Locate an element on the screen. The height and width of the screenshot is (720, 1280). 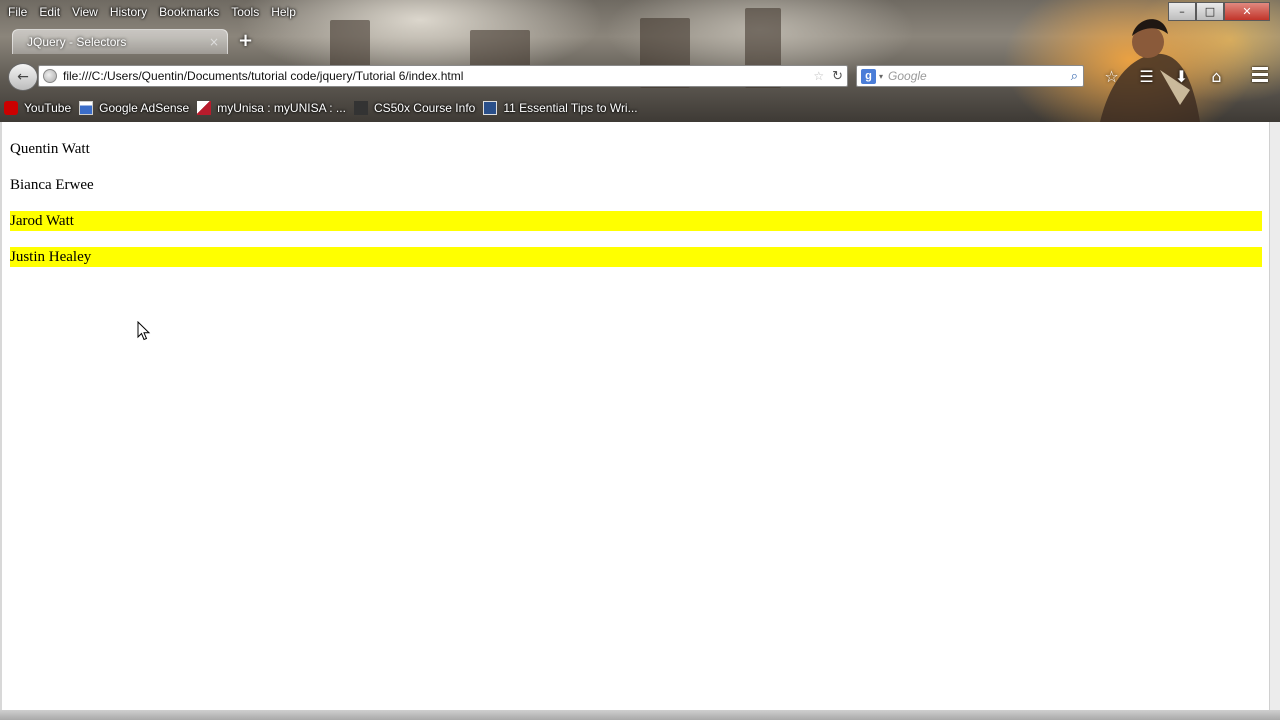
adsense-icon is located at coordinates (86, 108).